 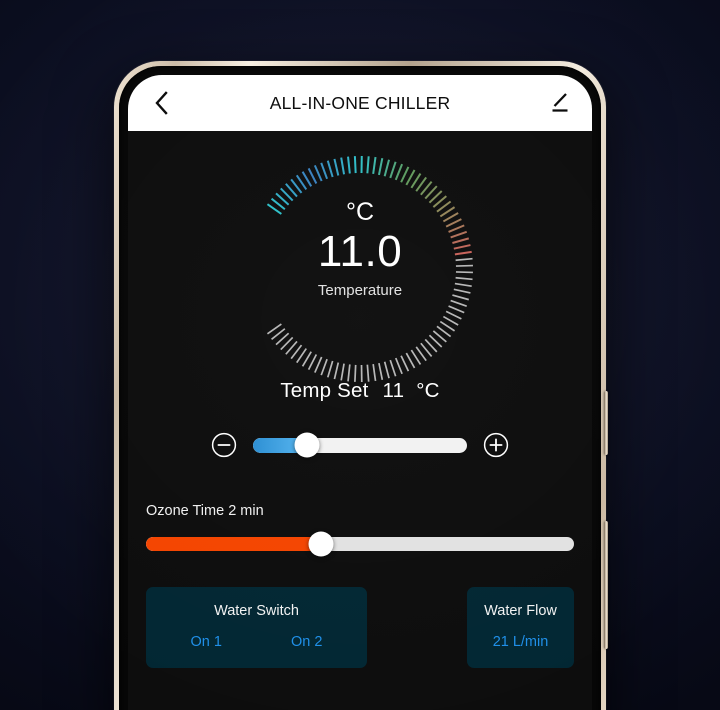 I want to click on plus-circle-icon, so click(x=496, y=445).